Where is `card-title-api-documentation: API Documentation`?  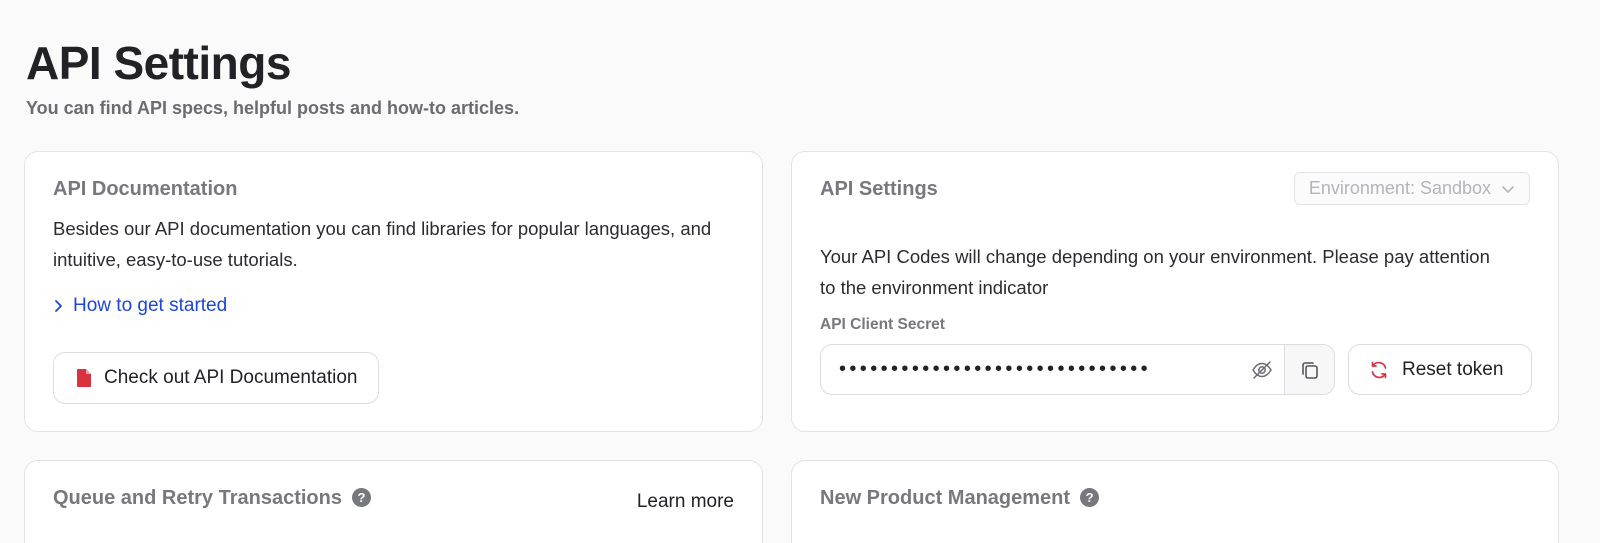 card-title-api-documentation: API Documentation is located at coordinates (145, 189).